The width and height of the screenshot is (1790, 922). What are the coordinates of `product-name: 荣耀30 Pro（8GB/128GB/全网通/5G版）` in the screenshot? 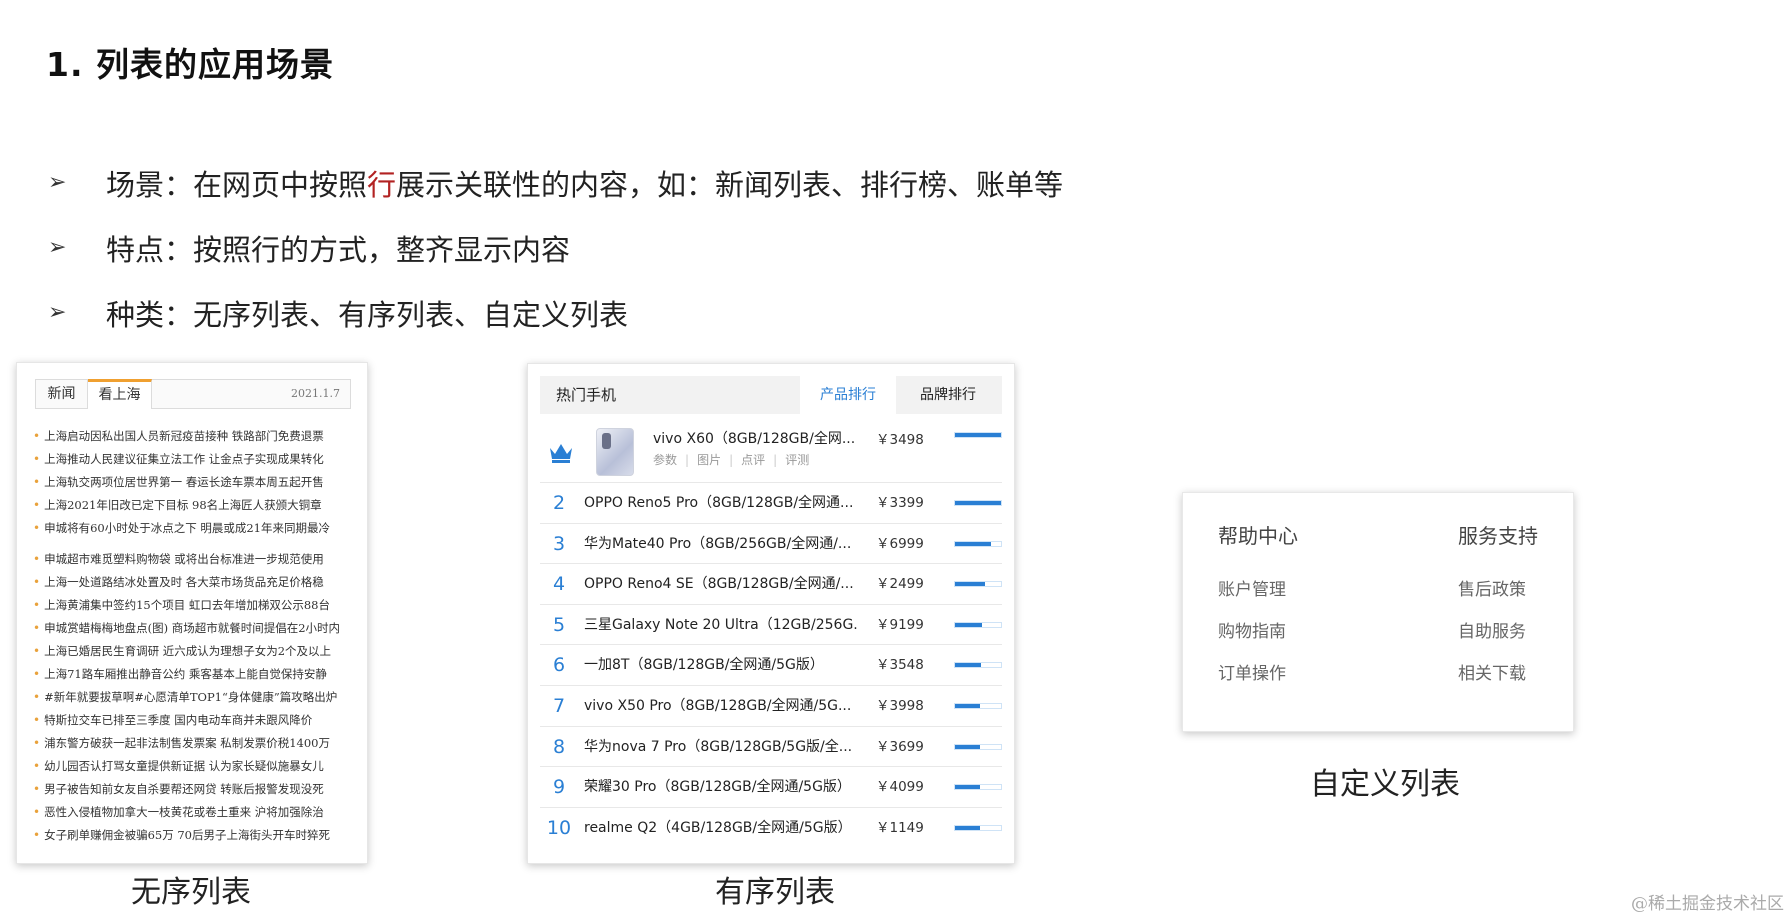 It's located at (721, 787).